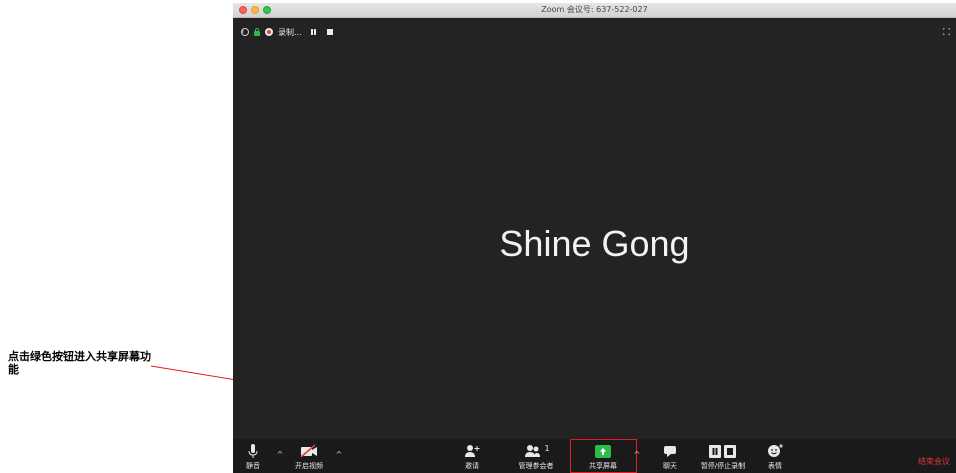 This screenshot has width=956, height=473. I want to click on info-icon: i, so click(245, 32).